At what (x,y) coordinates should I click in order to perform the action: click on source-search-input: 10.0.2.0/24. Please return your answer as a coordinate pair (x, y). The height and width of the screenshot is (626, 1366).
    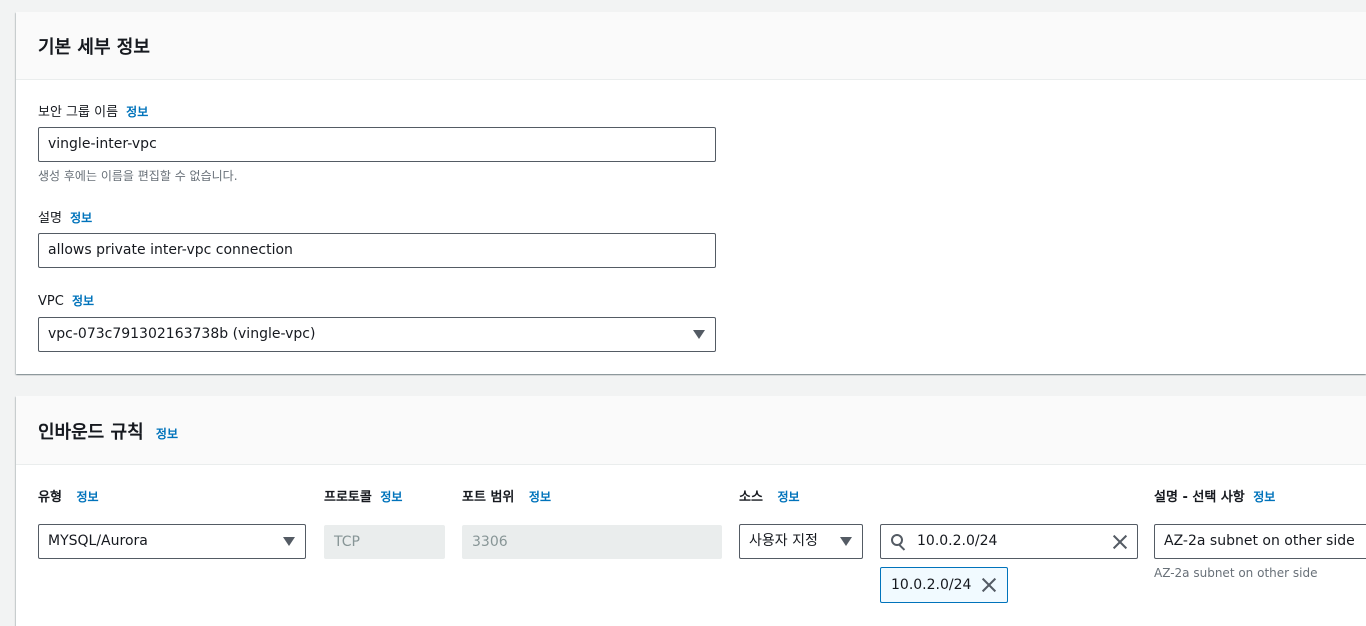
    Looking at the image, I should click on (1009, 541).